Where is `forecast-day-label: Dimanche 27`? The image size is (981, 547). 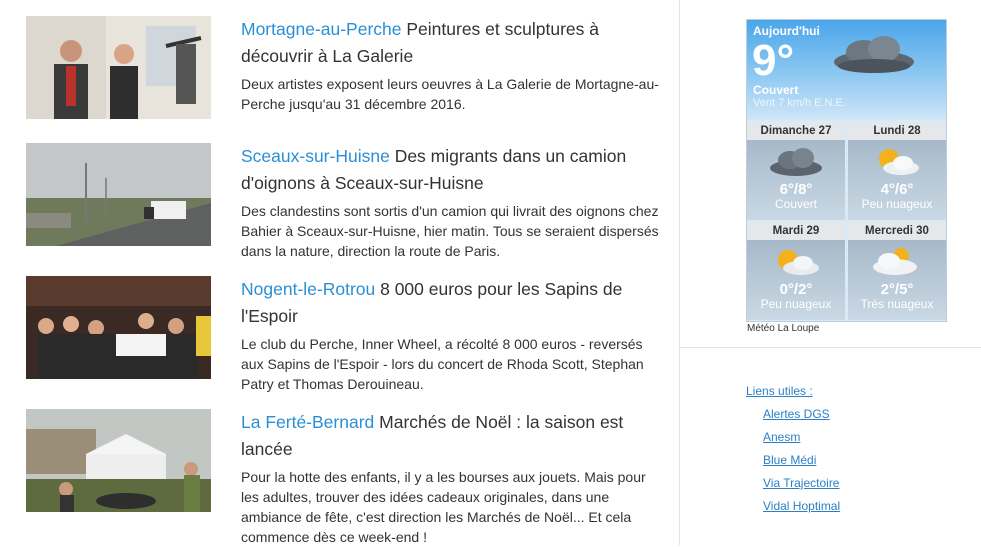 forecast-day-label: Dimanche 27 is located at coordinates (796, 131).